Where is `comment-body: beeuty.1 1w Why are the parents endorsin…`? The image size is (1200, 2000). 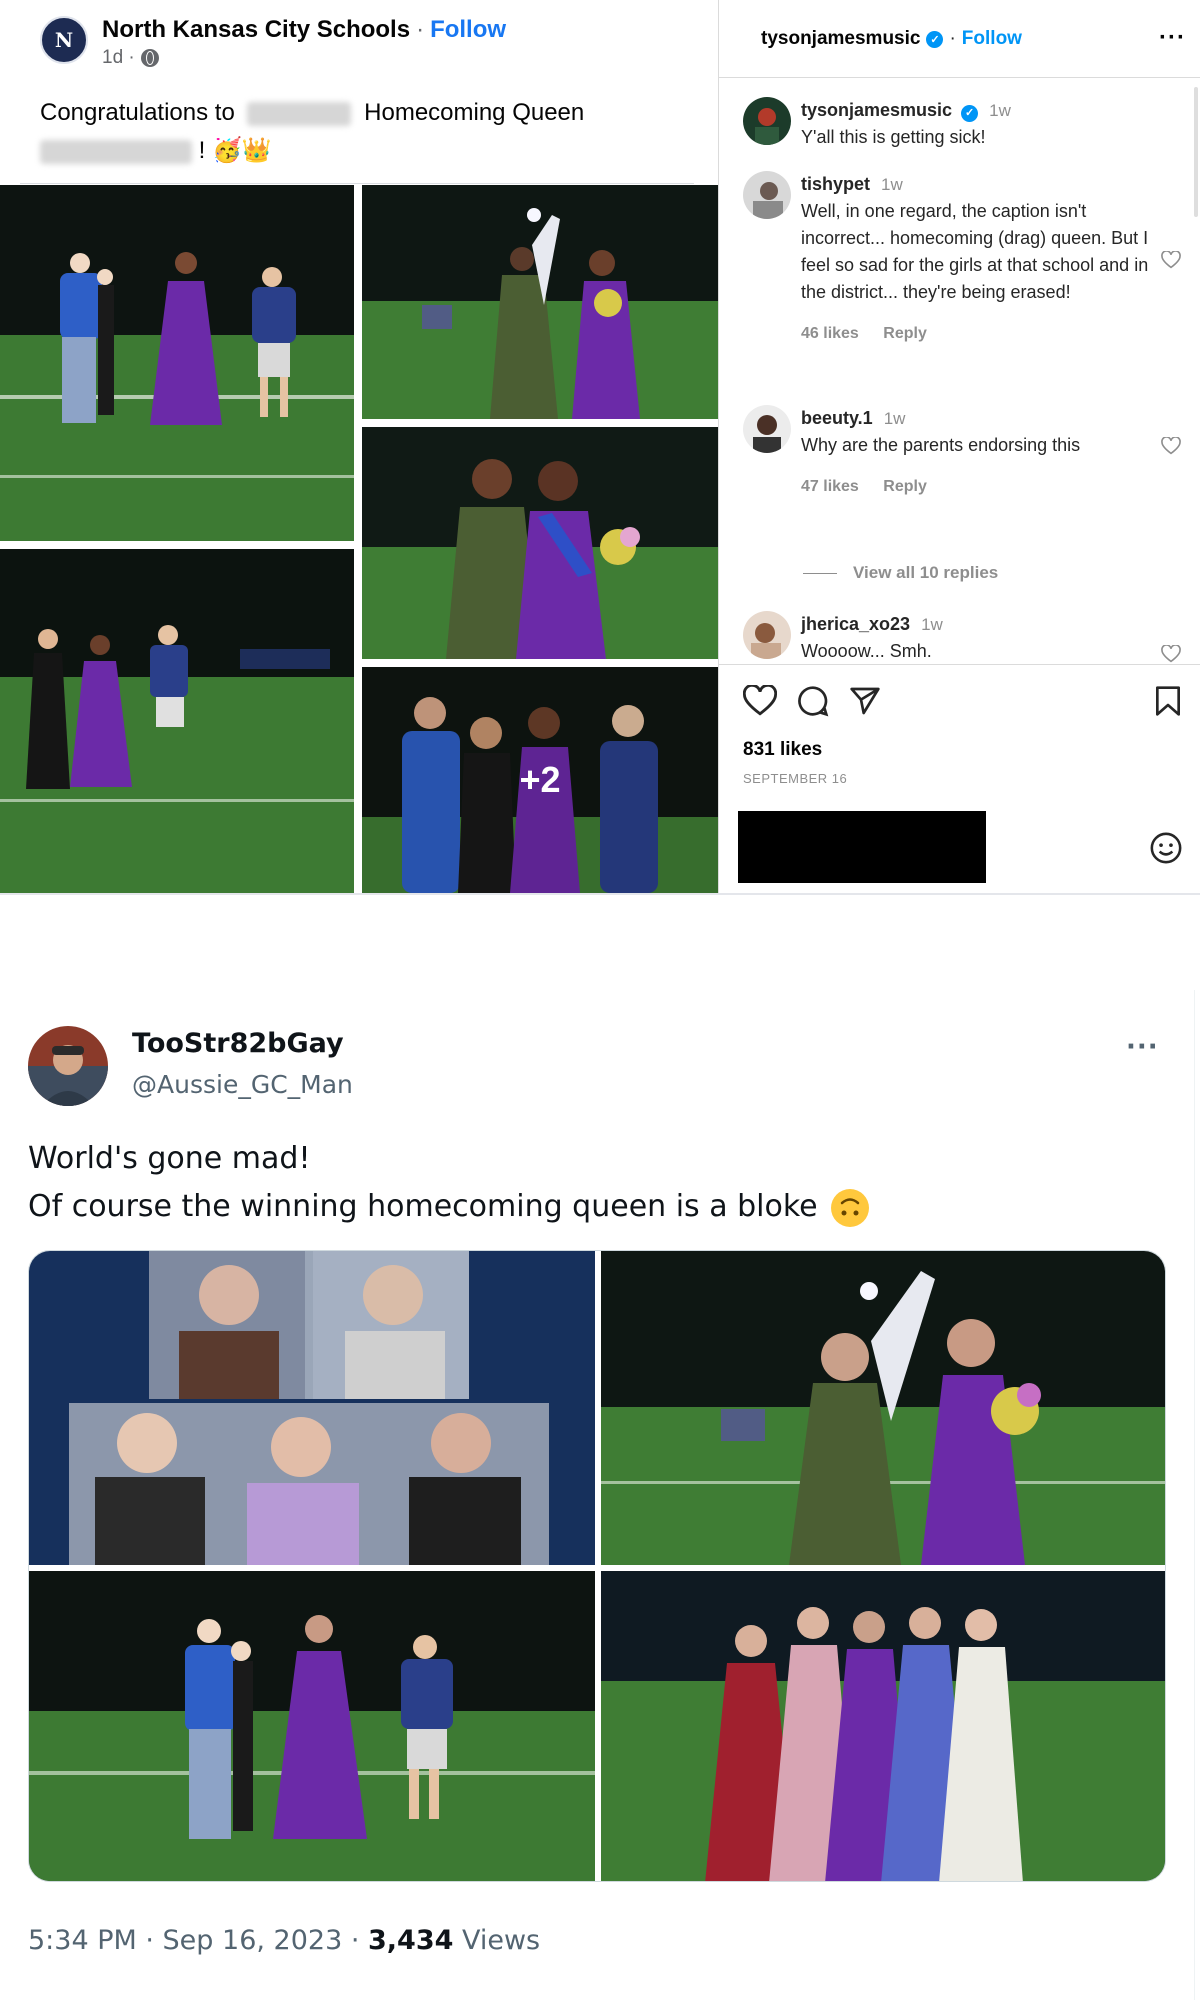
comment-body: beeuty.1 1w Why are the parents endorsin… is located at coordinates (987, 452).